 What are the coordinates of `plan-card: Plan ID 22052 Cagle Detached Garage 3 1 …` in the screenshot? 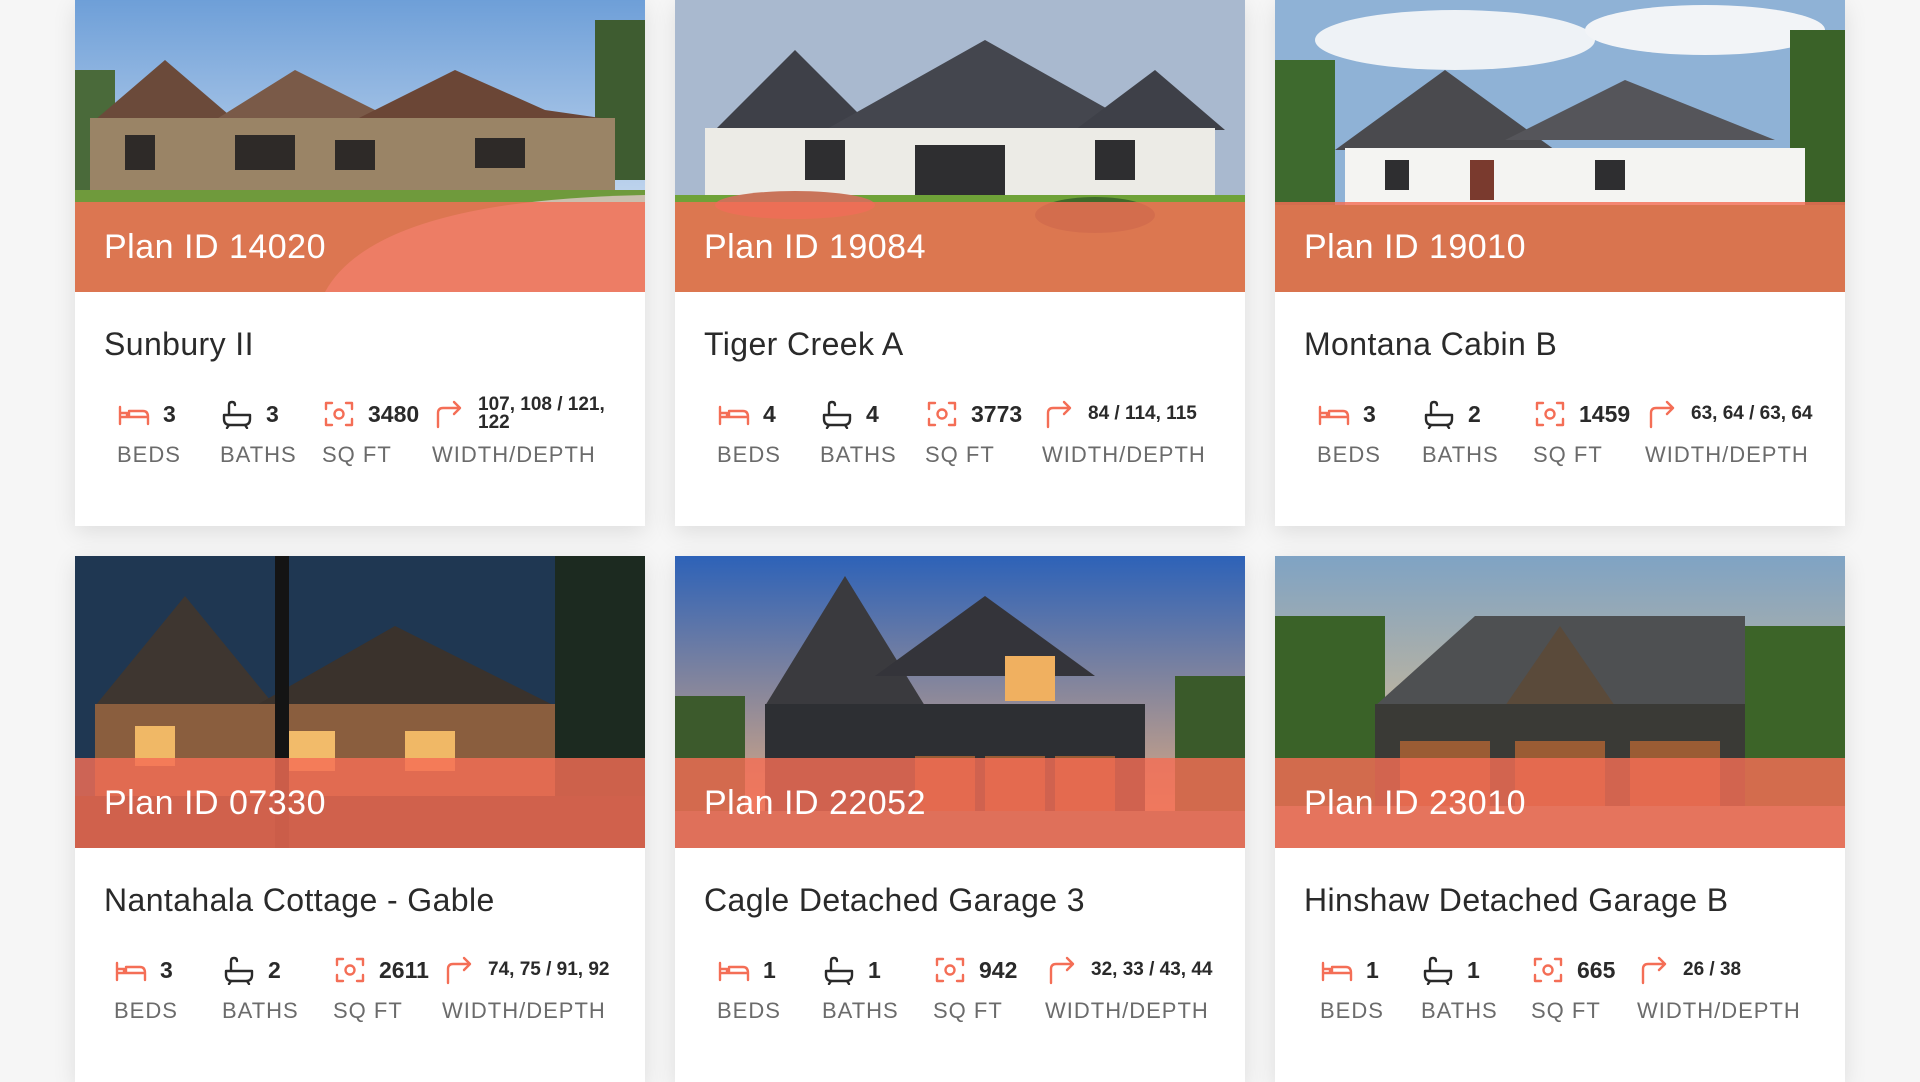 It's located at (960, 819).